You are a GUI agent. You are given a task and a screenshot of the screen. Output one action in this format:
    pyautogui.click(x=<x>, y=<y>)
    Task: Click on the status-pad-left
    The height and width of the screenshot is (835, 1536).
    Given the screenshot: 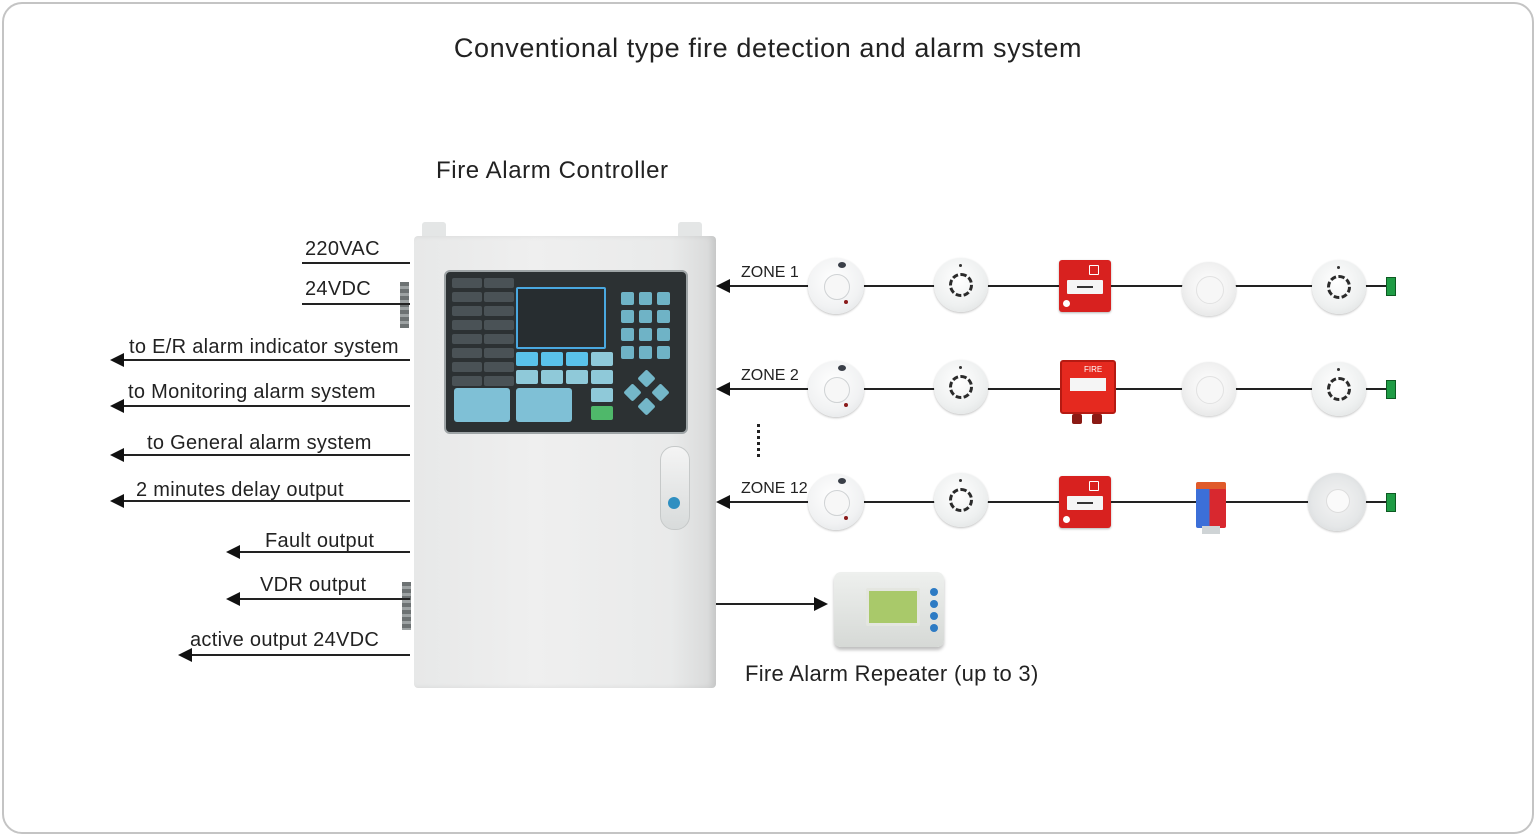 What is the action you would take?
    pyautogui.click(x=482, y=405)
    